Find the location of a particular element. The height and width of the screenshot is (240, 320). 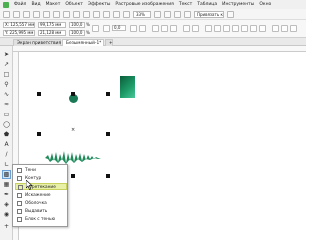

open-icon is located at coordinates (16, 14).